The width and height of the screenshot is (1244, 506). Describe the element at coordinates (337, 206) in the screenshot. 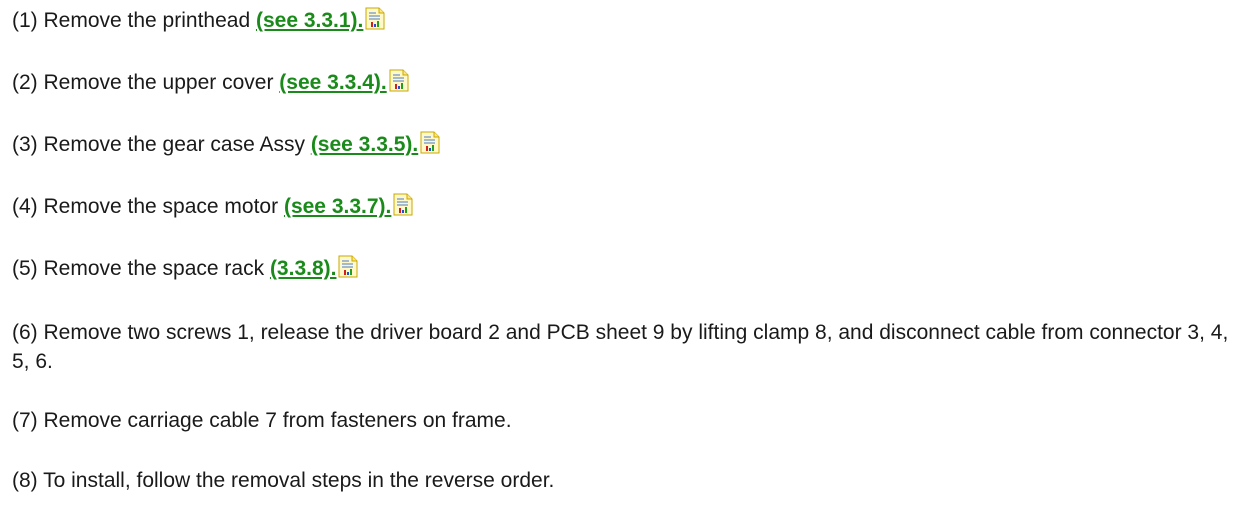

I see `section-link: (see 3.3.7).` at that location.